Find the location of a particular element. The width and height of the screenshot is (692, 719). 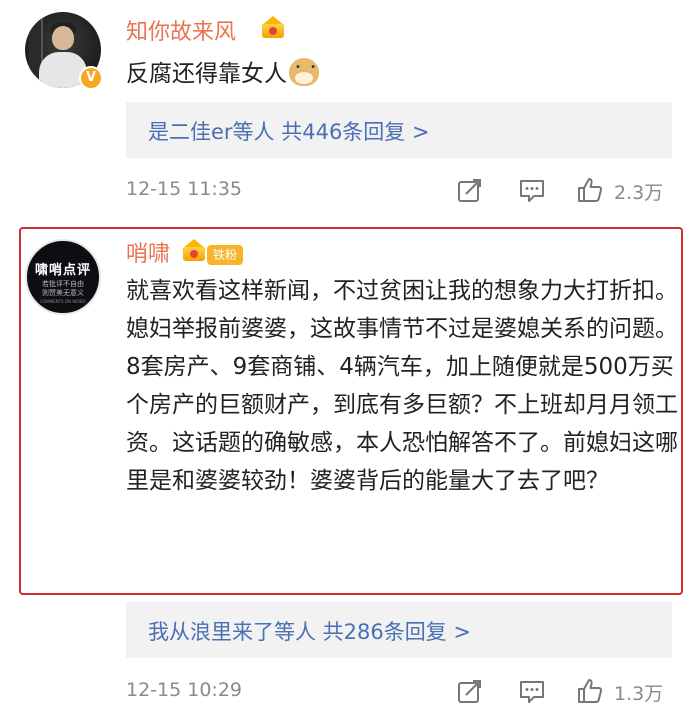

replies-link: 是二佳er等人 共446条回复 > is located at coordinates (399, 130).